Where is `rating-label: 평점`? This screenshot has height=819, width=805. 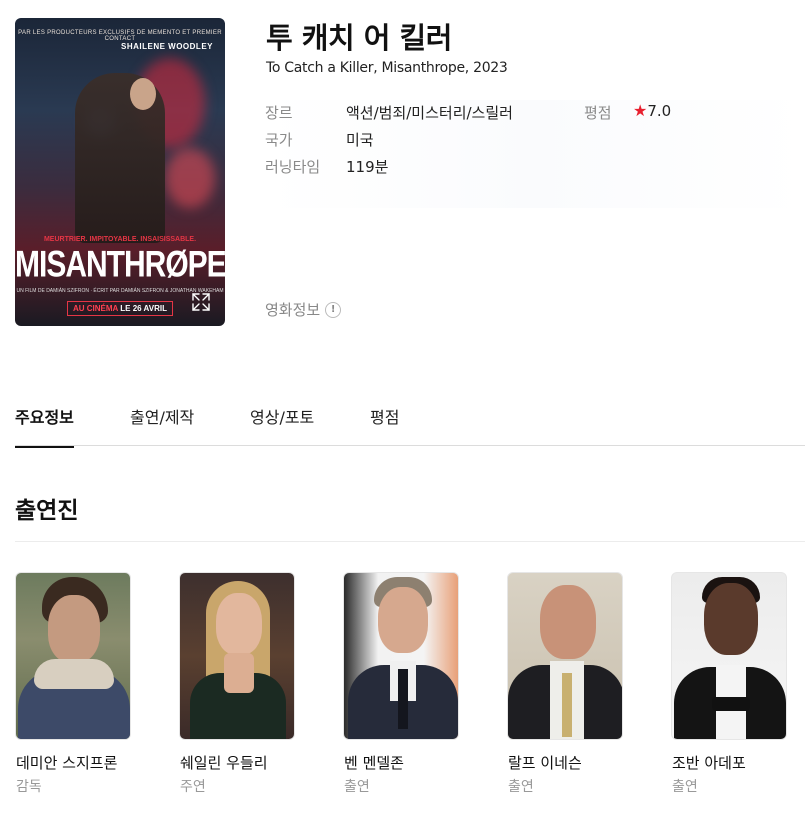
rating-label: 평점 is located at coordinates (598, 113).